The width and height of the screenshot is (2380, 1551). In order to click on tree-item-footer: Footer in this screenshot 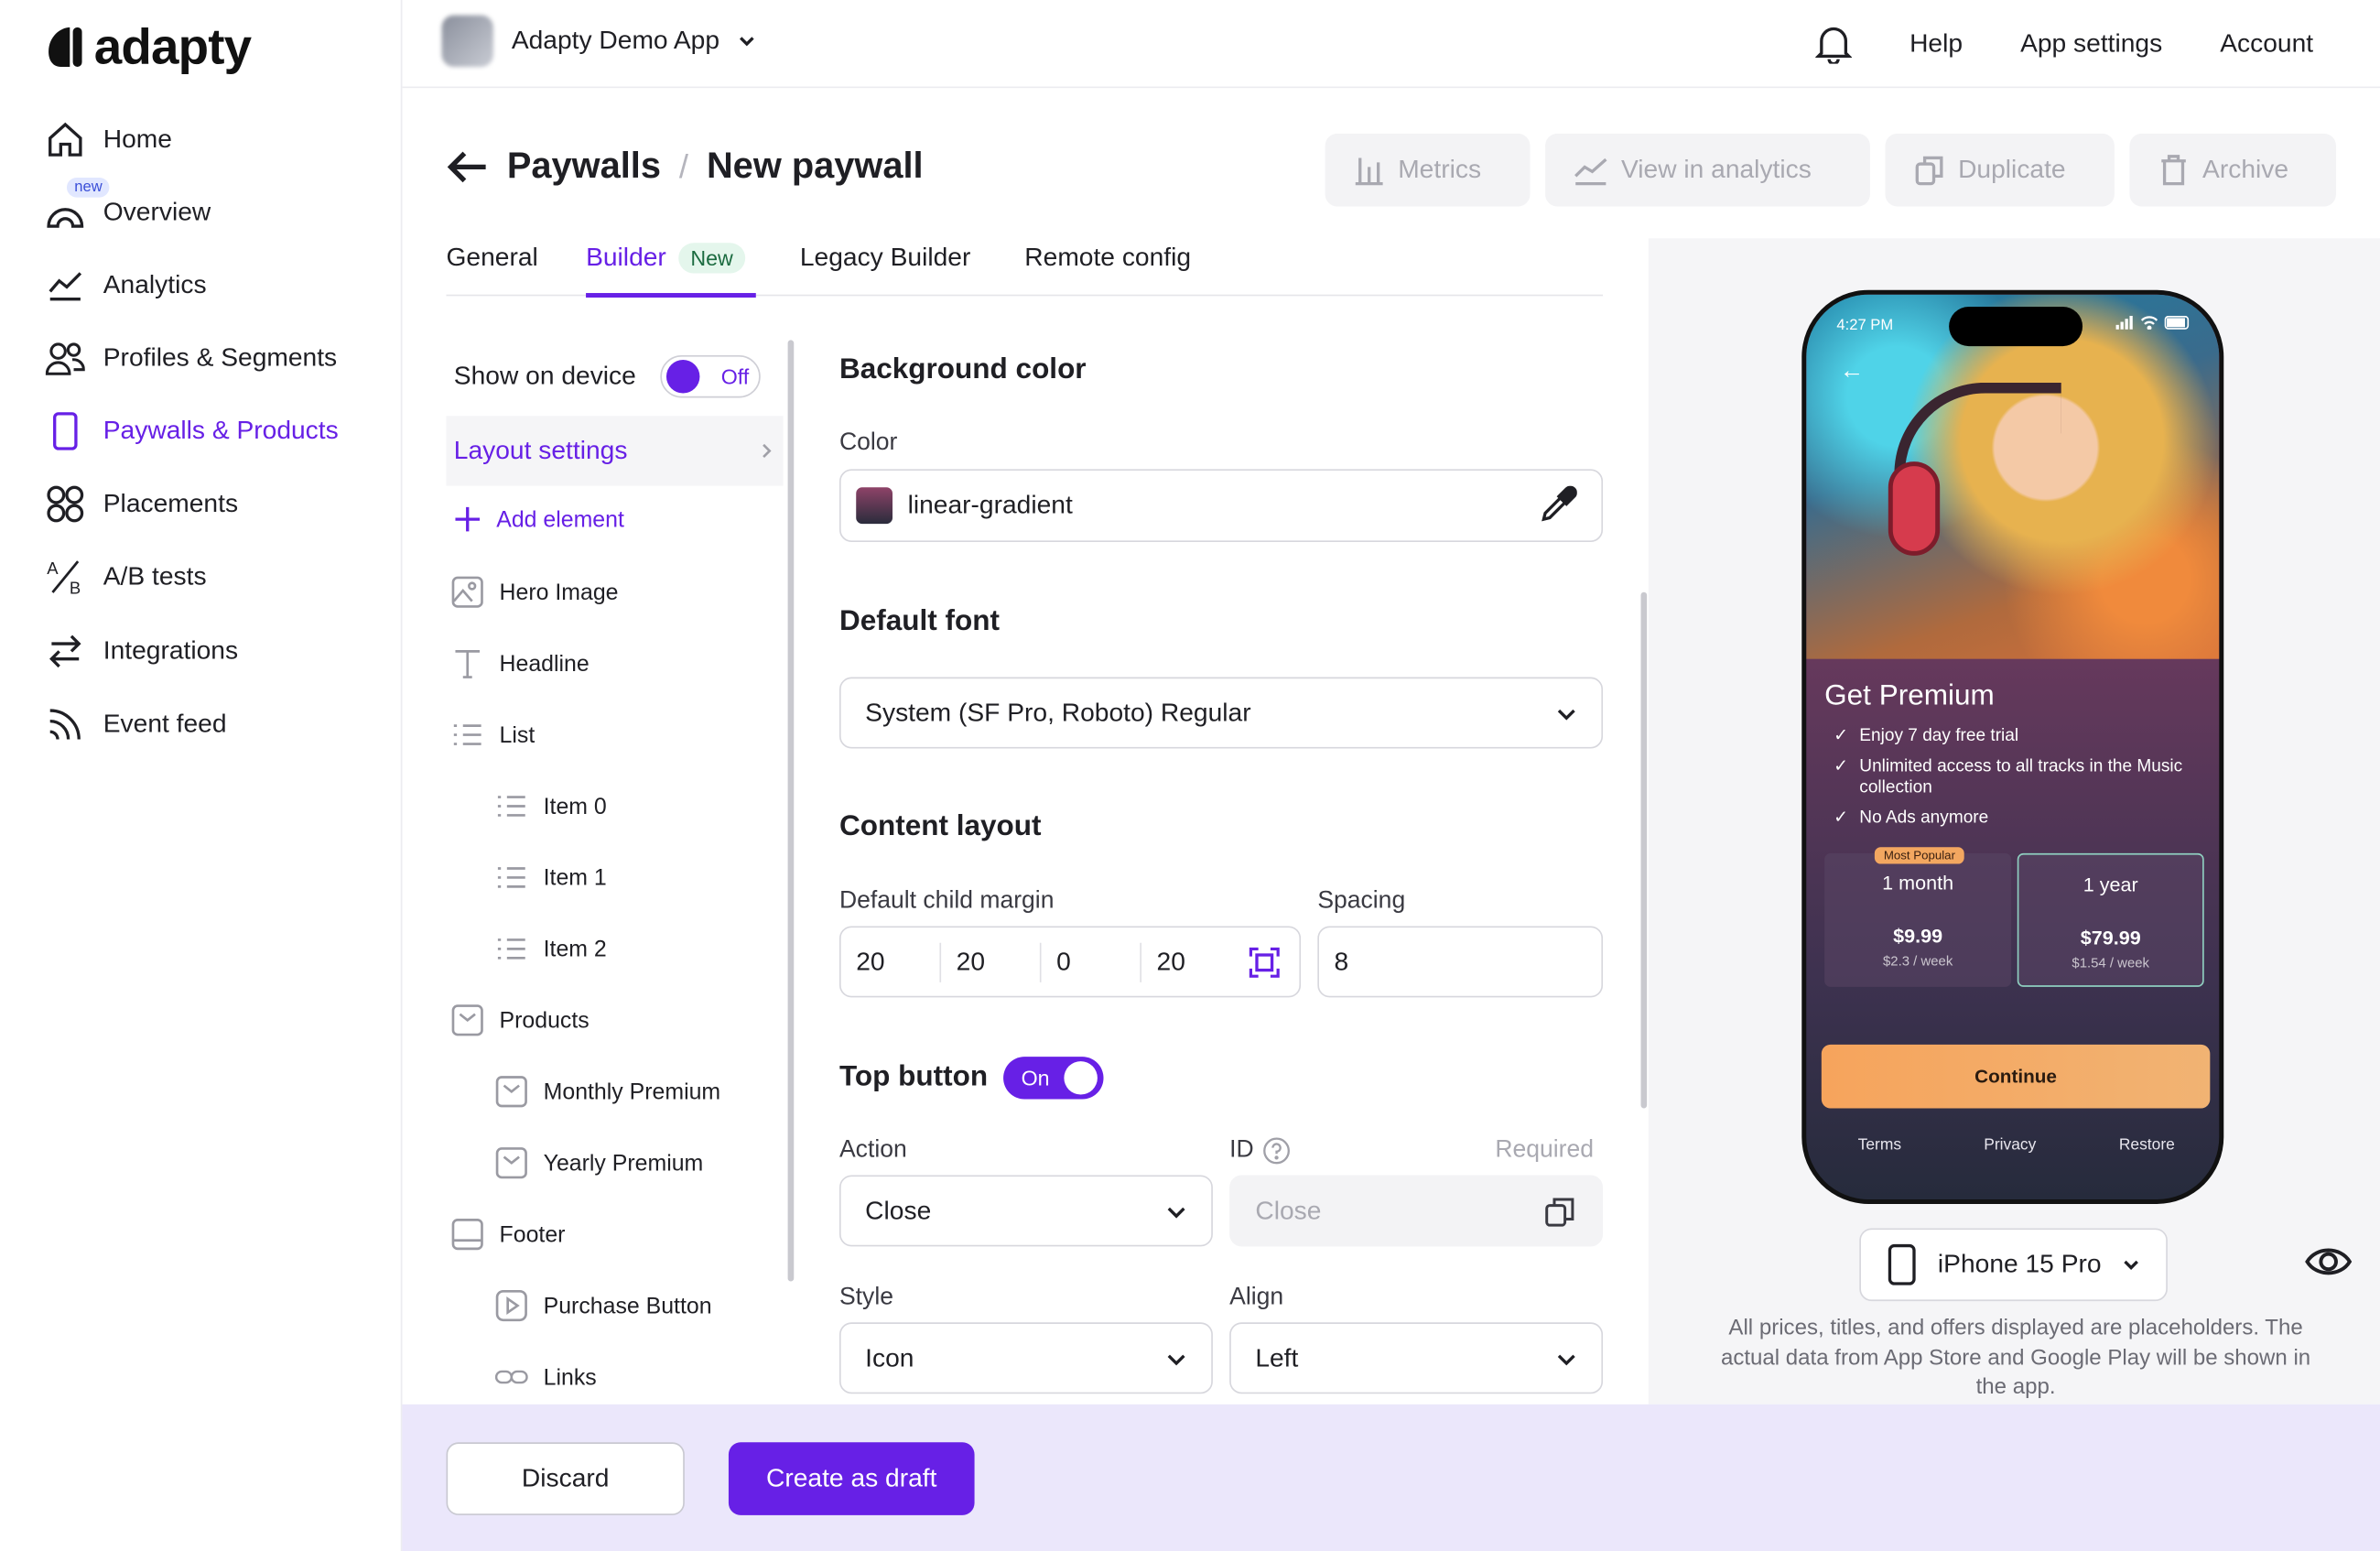, I will do `click(507, 1234)`.